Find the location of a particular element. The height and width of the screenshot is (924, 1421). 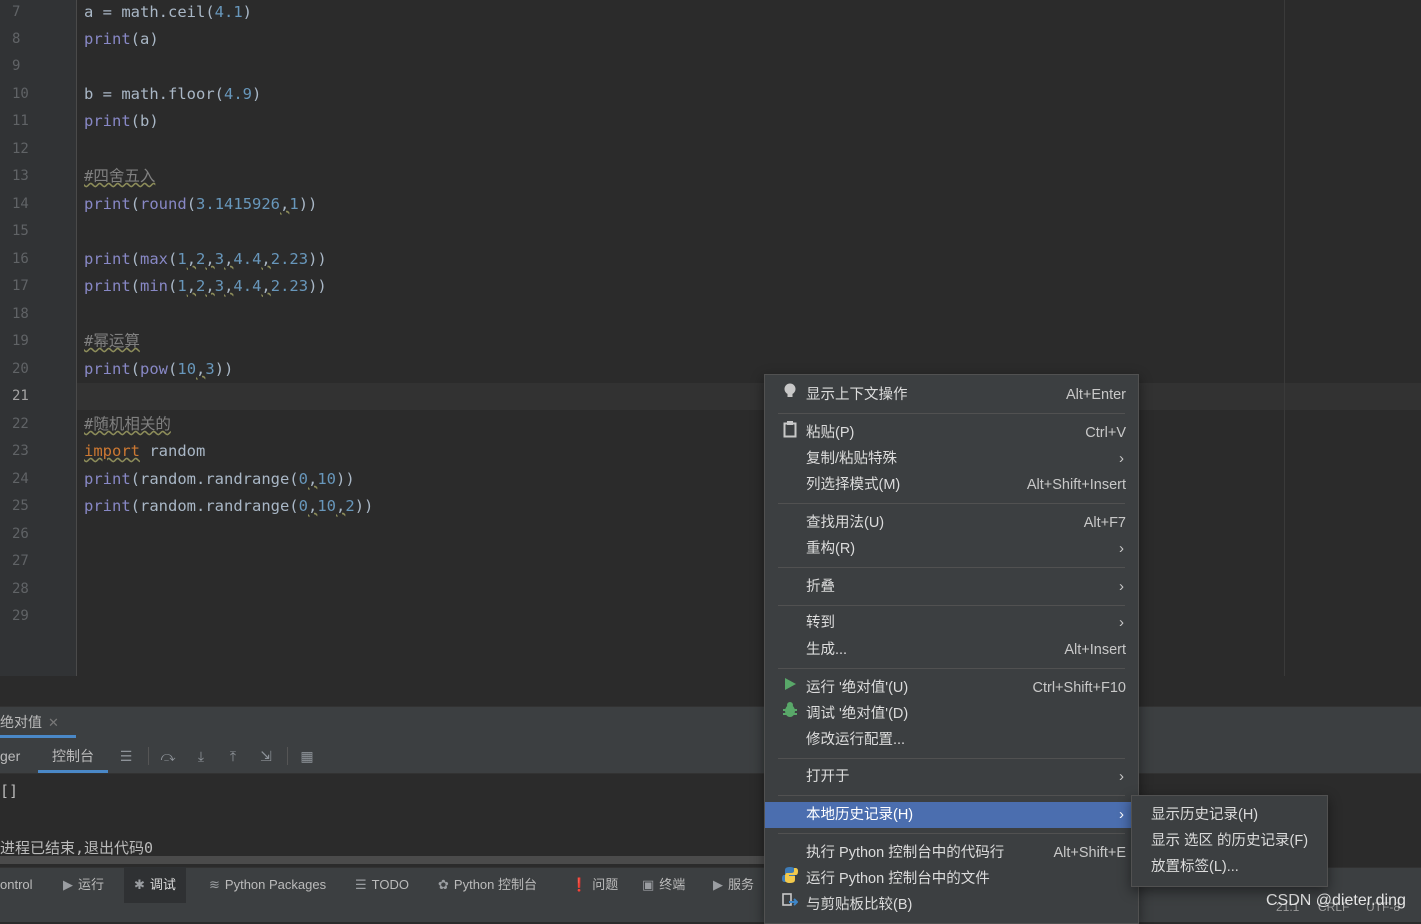

tool-version-control: ontrol is located at coordinates (16, 885).